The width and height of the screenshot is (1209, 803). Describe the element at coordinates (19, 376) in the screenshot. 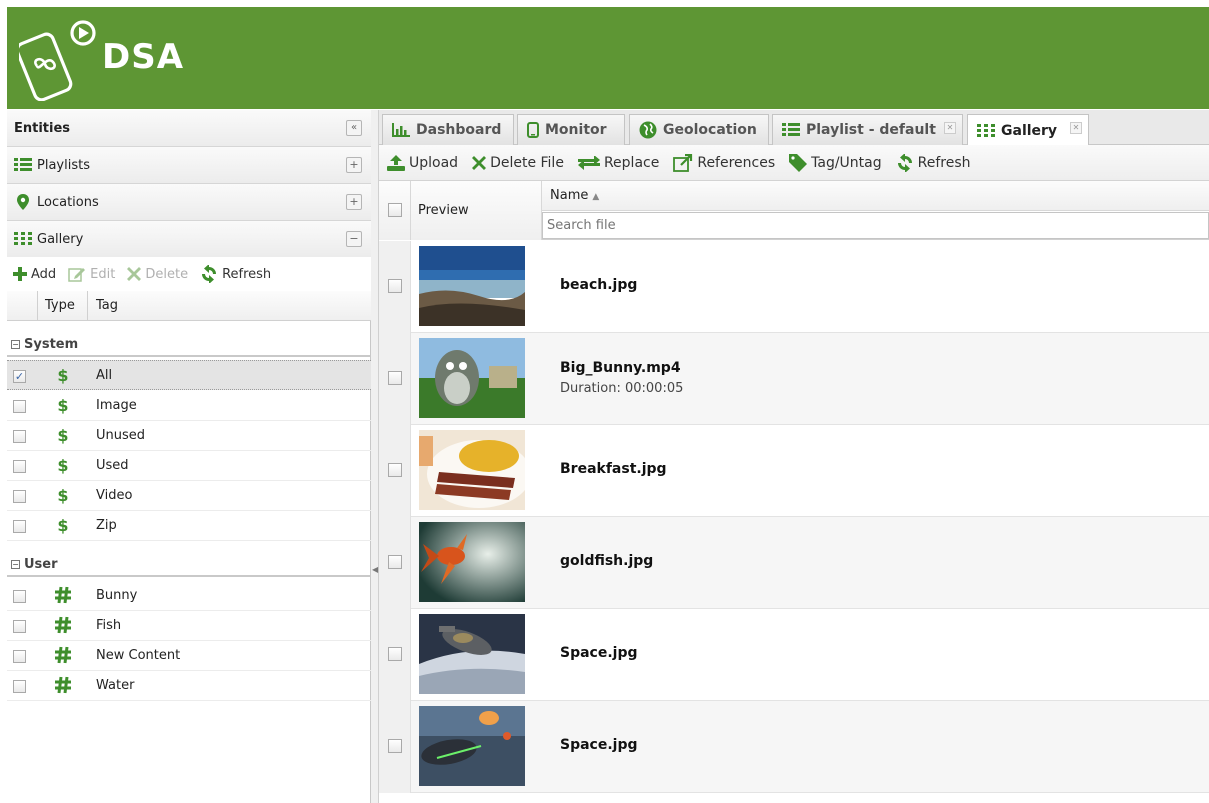

I see `tag-checkbox: ✓` at that location.